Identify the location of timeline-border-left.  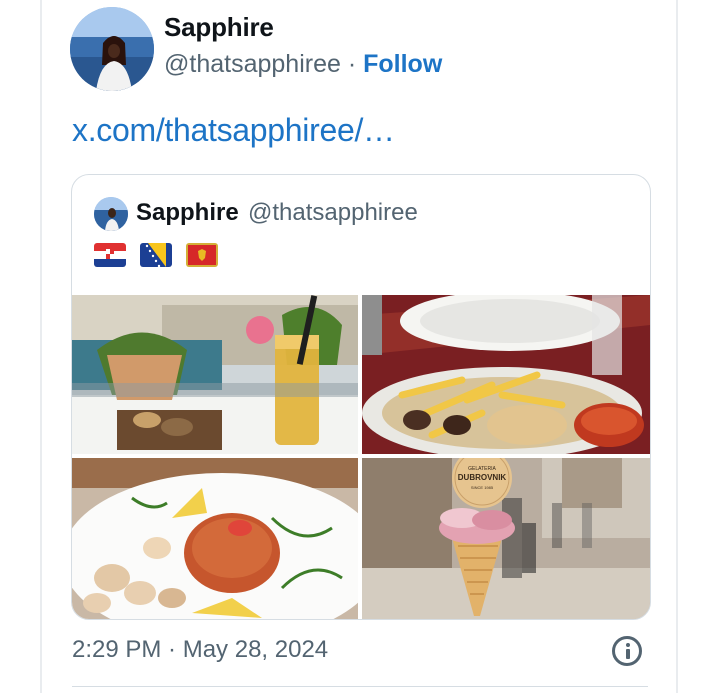
(41, 346).